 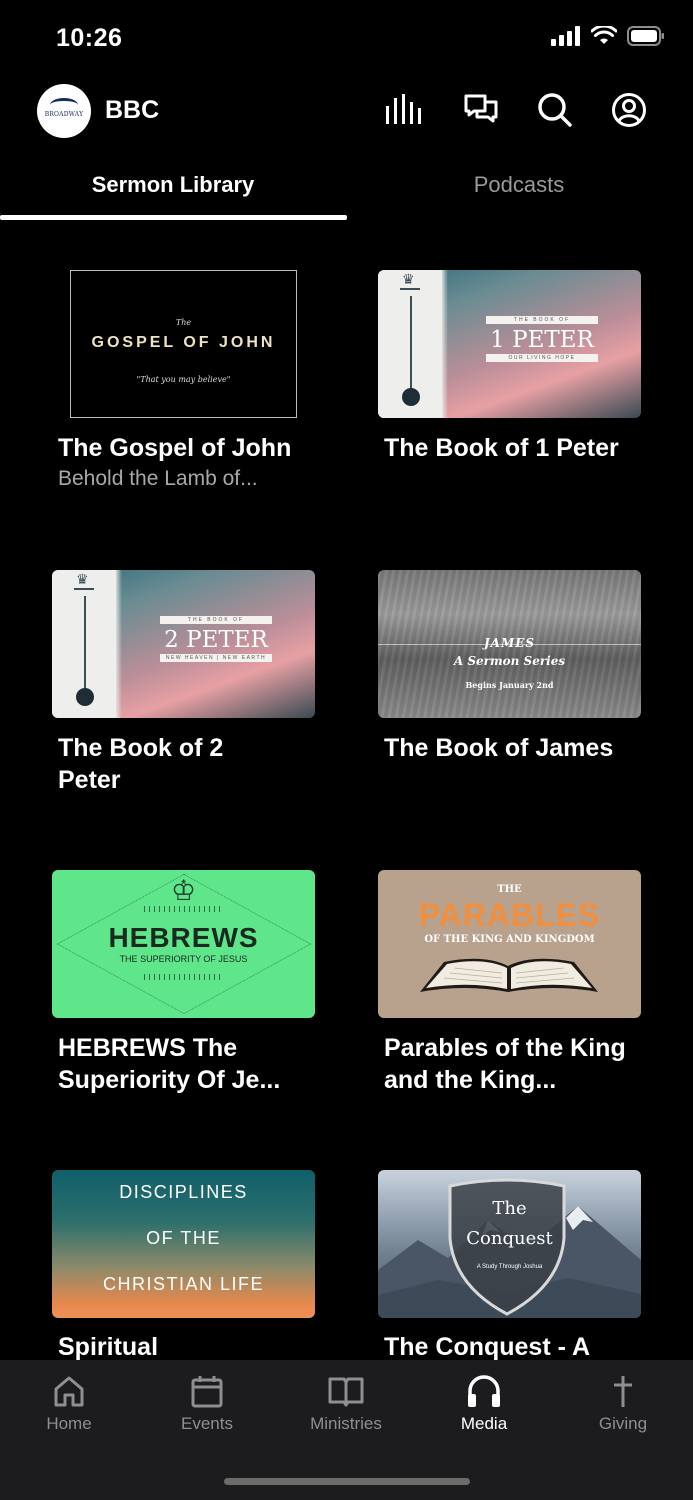 What do you see at coordinates (183, 1284) in the screenshot?
I see `thumbnail-text: CHRISTIAN LIFE` at bounding box center [183, 1284].